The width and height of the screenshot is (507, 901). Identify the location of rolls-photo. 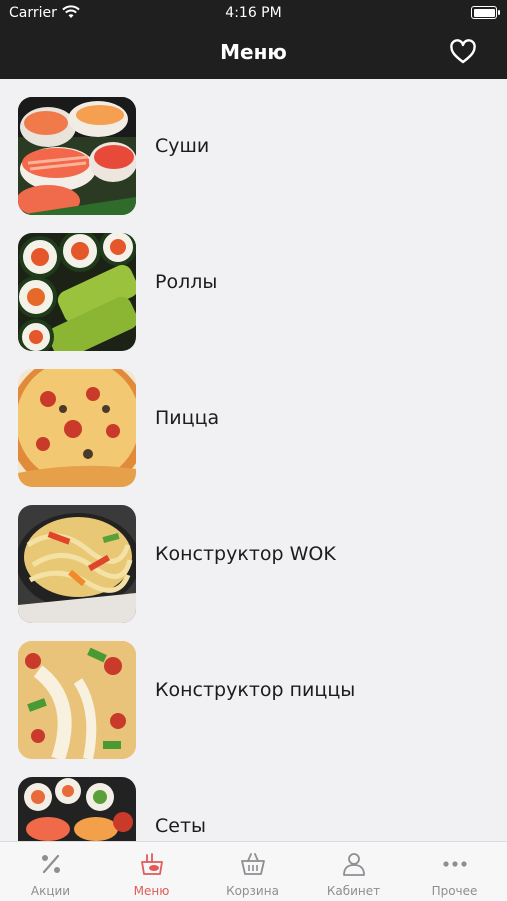
(77, 292).